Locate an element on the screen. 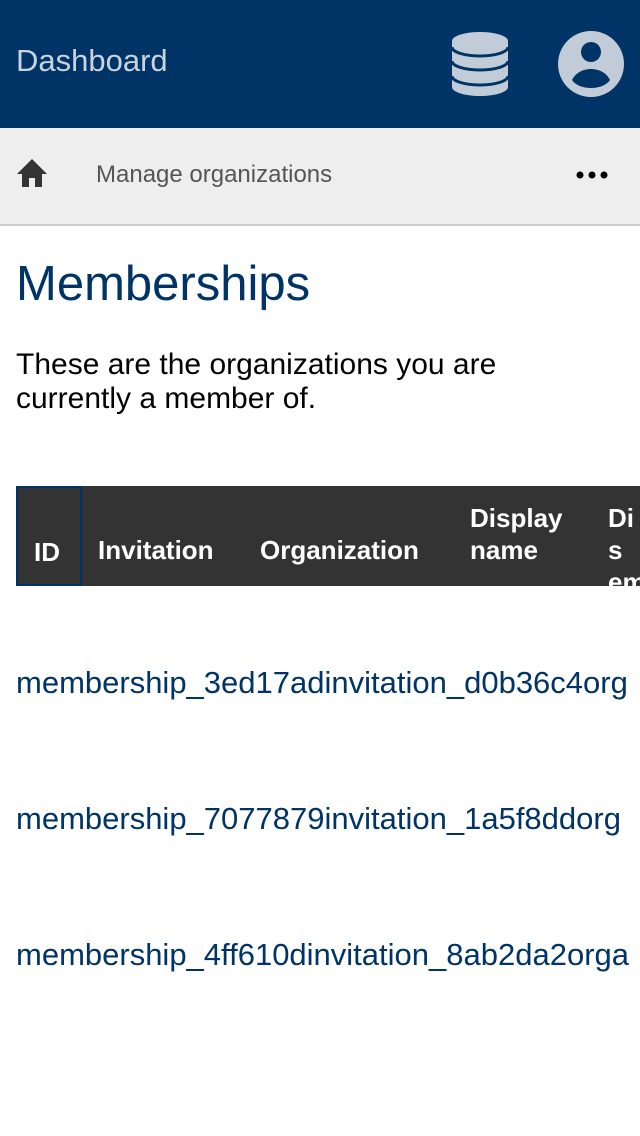  top-app-bar: Dashboard is located at coordinates (320, 64).